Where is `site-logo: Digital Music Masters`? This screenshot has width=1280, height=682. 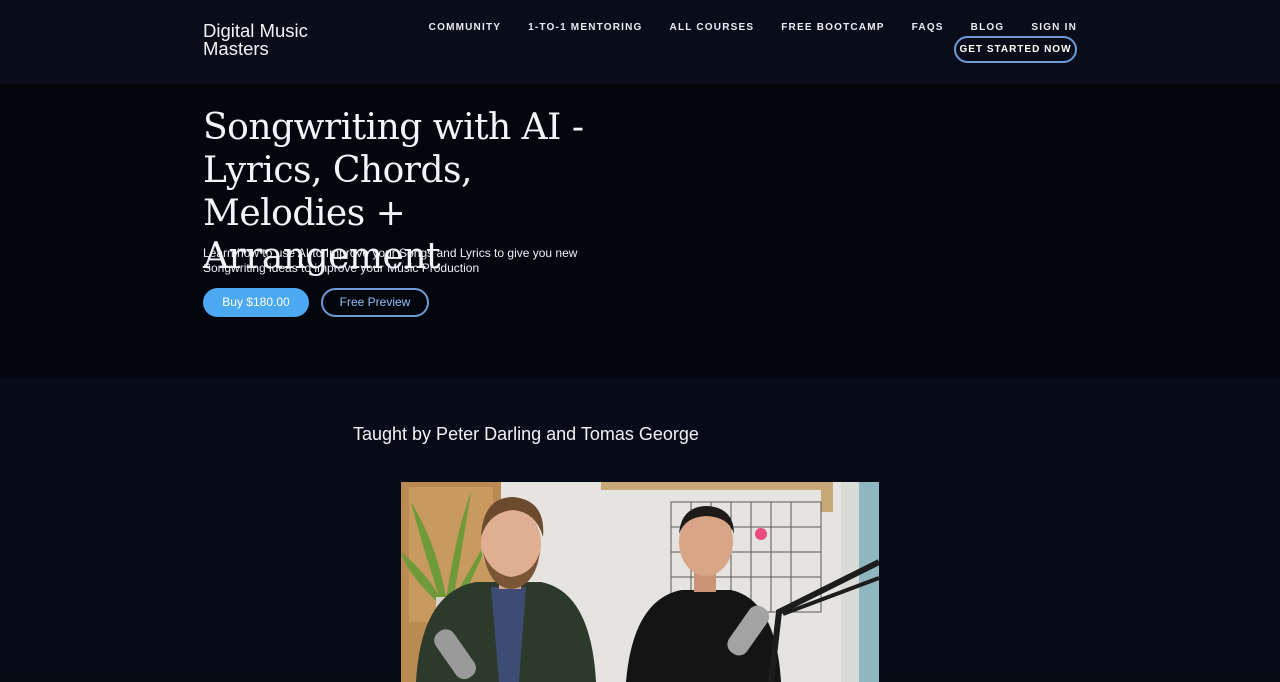 site-logo: Digital Music Masters is located at coordinates (255, 40).